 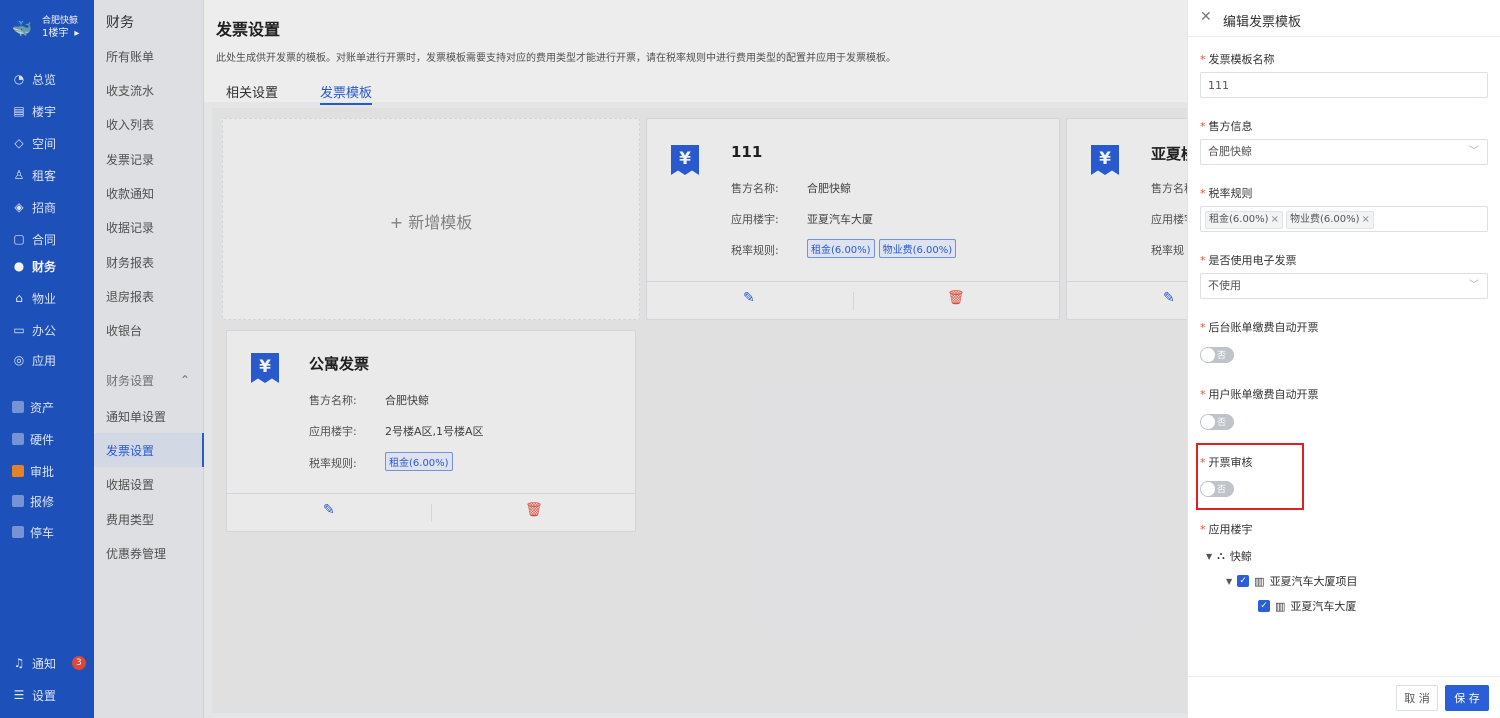 I want to click on close-icon: ✕, so click(x=1206, y=17).